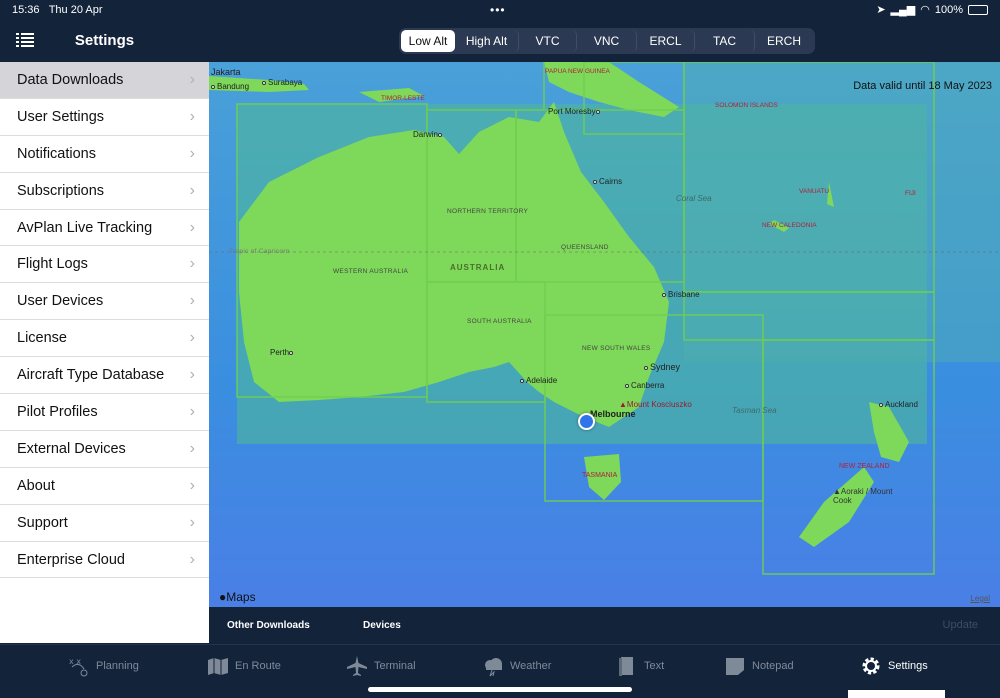 This screenshot has height=698, width=1000. Describe the element at coordinates (478, 267) in the screenshot. I see `map-label-australia: AUSTRALIA` at that location.